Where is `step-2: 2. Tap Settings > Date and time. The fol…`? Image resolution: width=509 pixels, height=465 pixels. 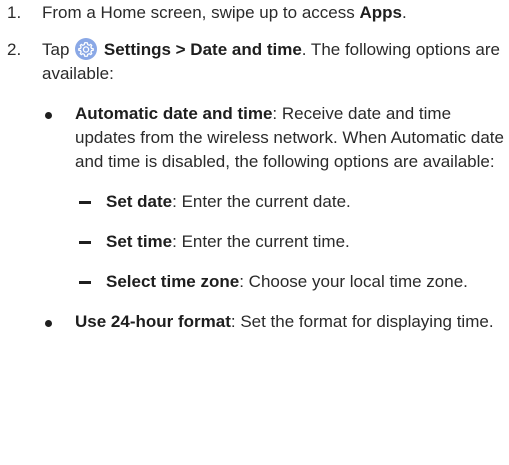
step-2: 2. Tap Settings > Date and time. The fol… is located at coordinates (254, 62).